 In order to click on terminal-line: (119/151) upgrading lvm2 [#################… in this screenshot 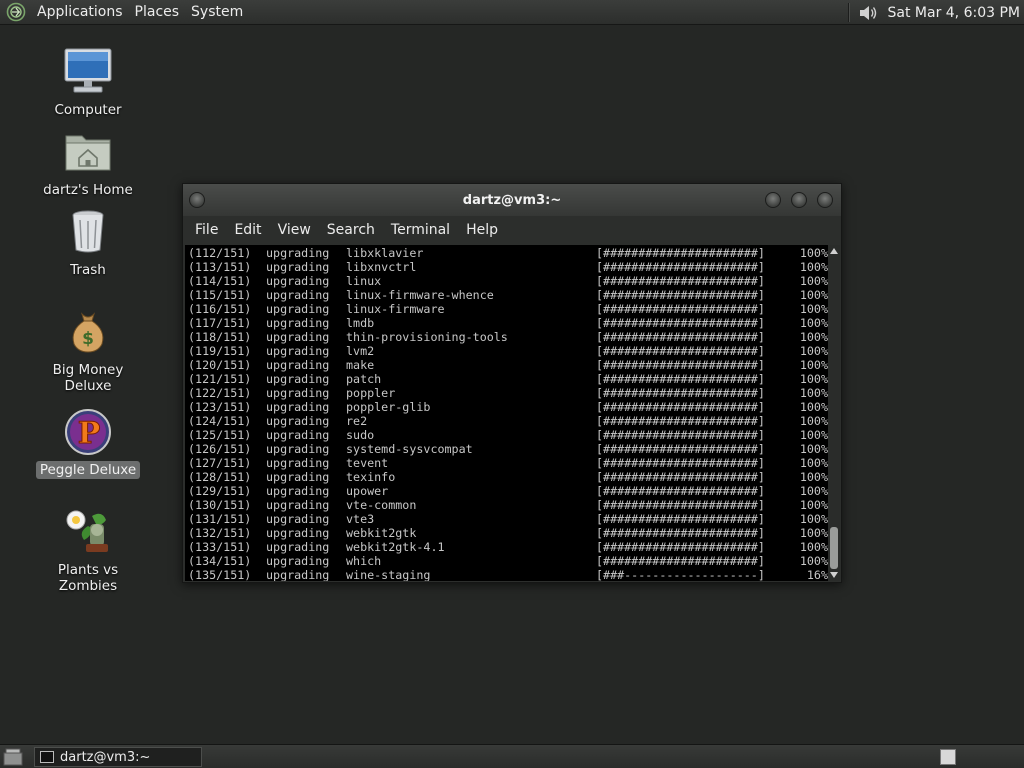, I will do `click(508, 351)`.